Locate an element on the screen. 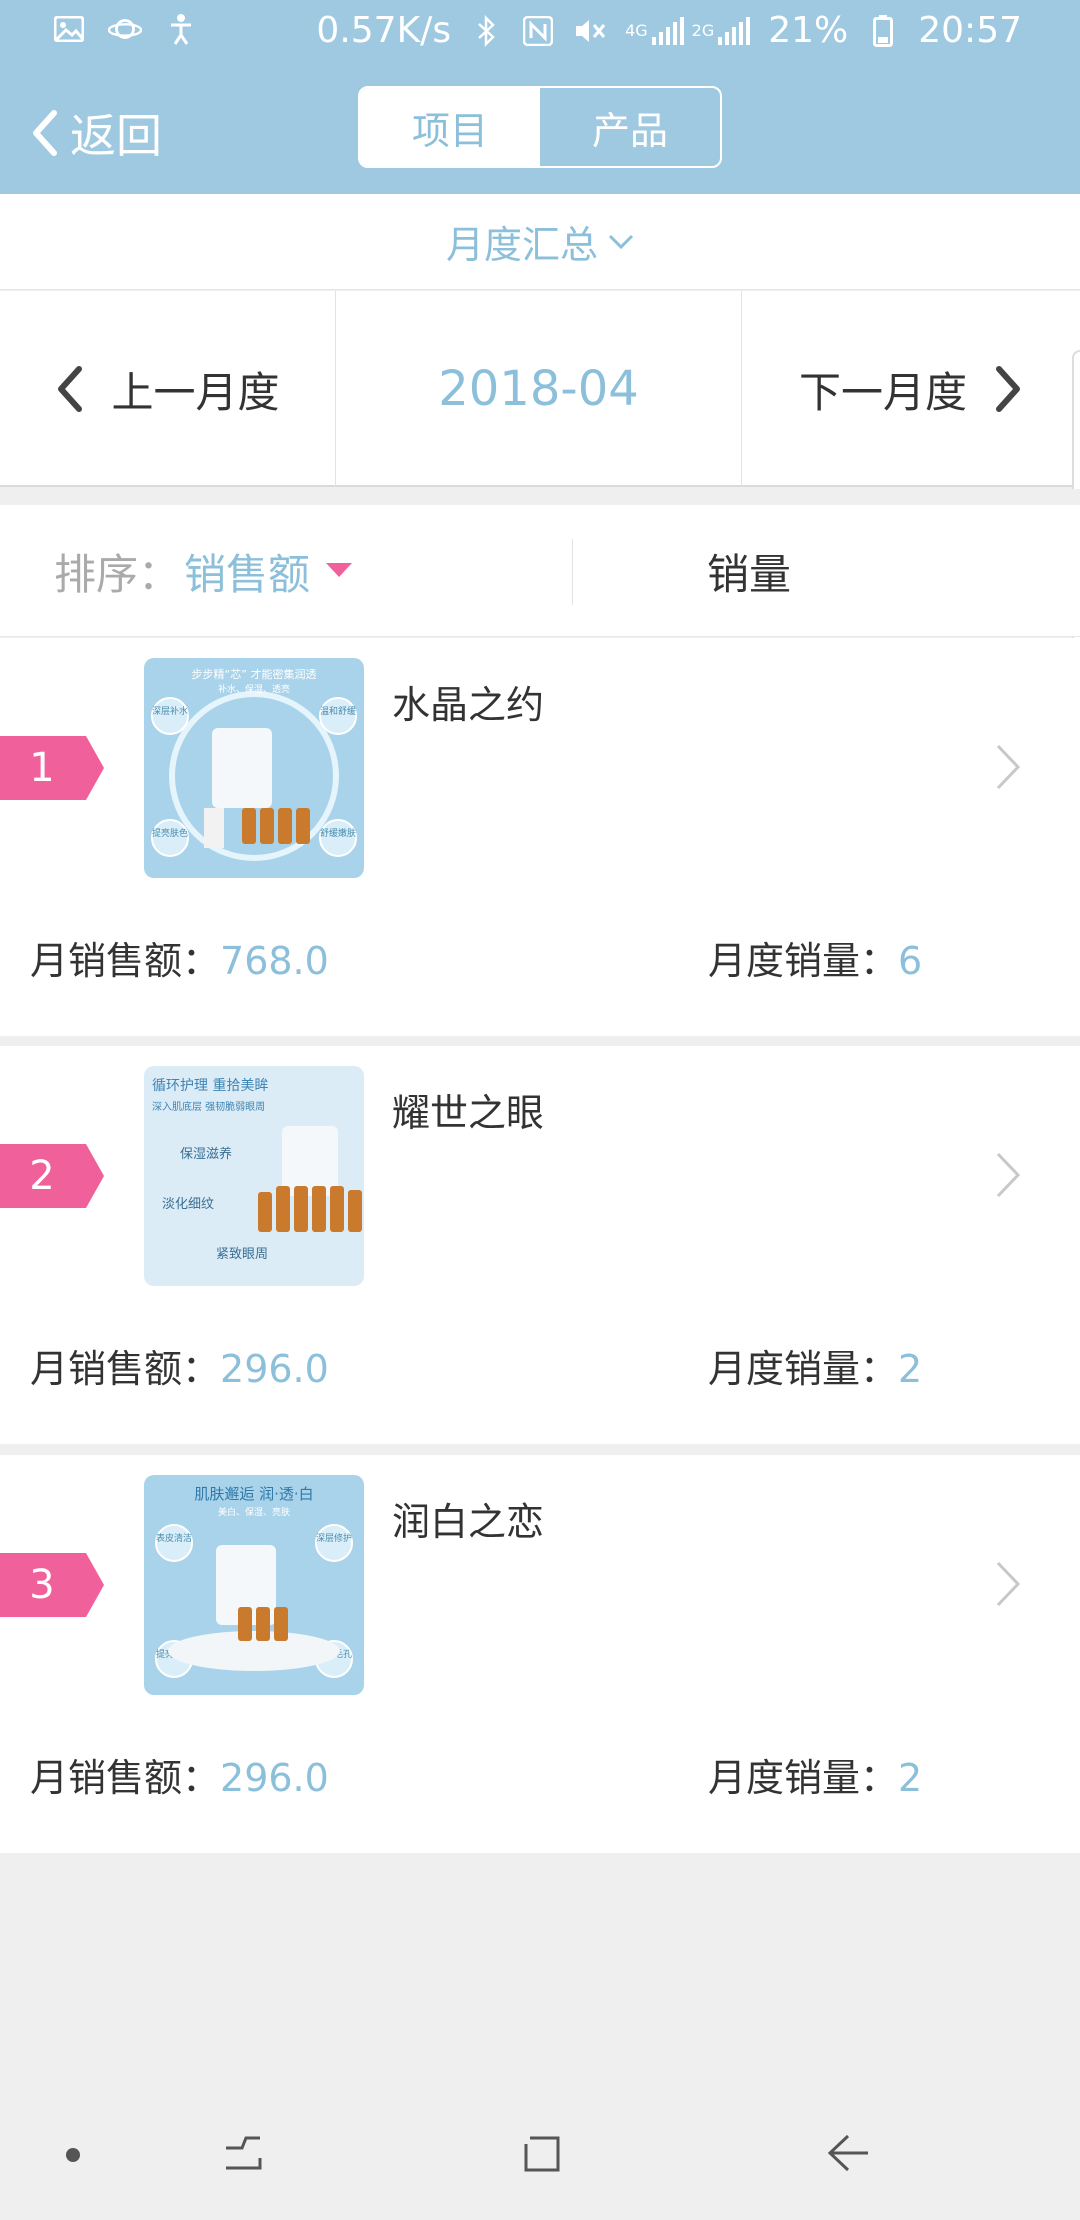  month-navigator: 上一月度 2018-04 下一月度 is located at coordinates (540, 389).